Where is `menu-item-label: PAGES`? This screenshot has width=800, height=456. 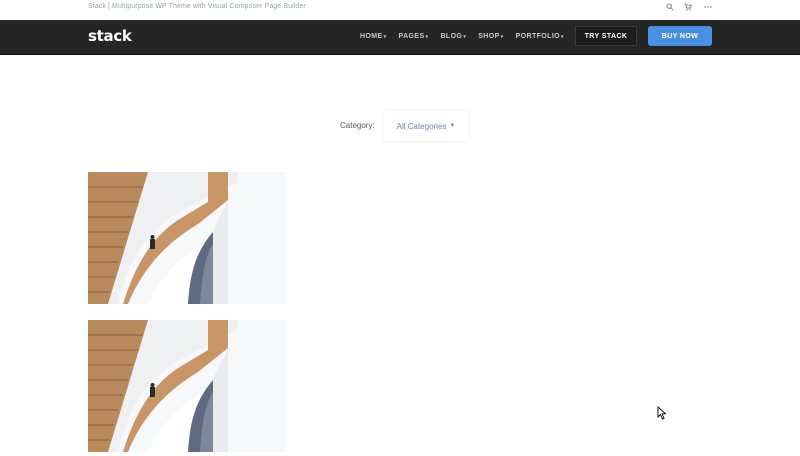 menu-item-label: PAGES is located at coordinates (411, 36).